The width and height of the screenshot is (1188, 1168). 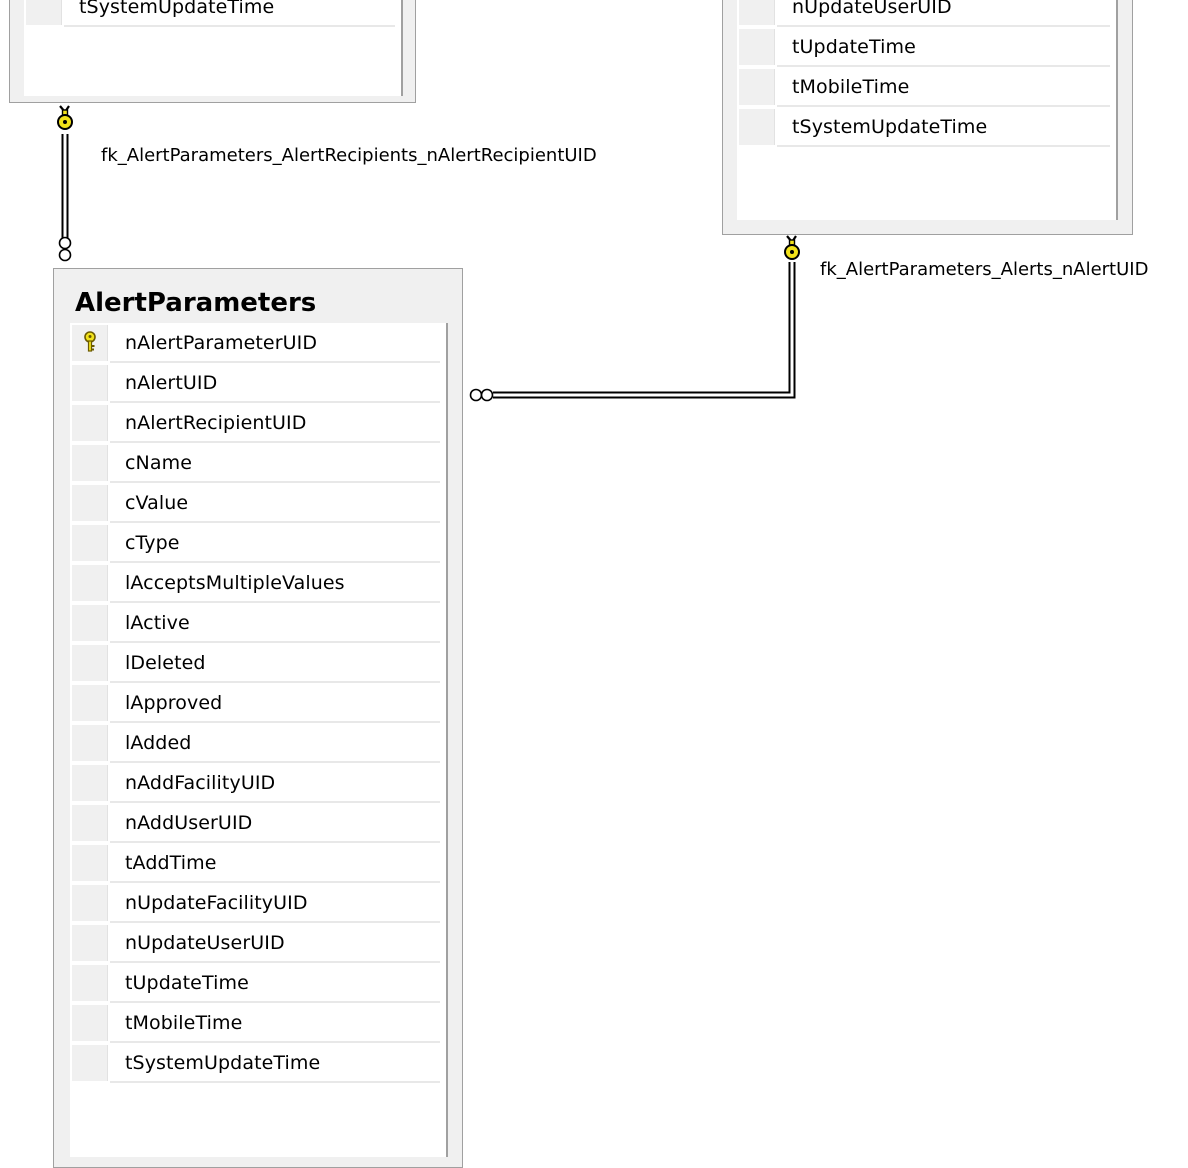 I want to click on column-name: lDeleted, so click(x=165, y=663).